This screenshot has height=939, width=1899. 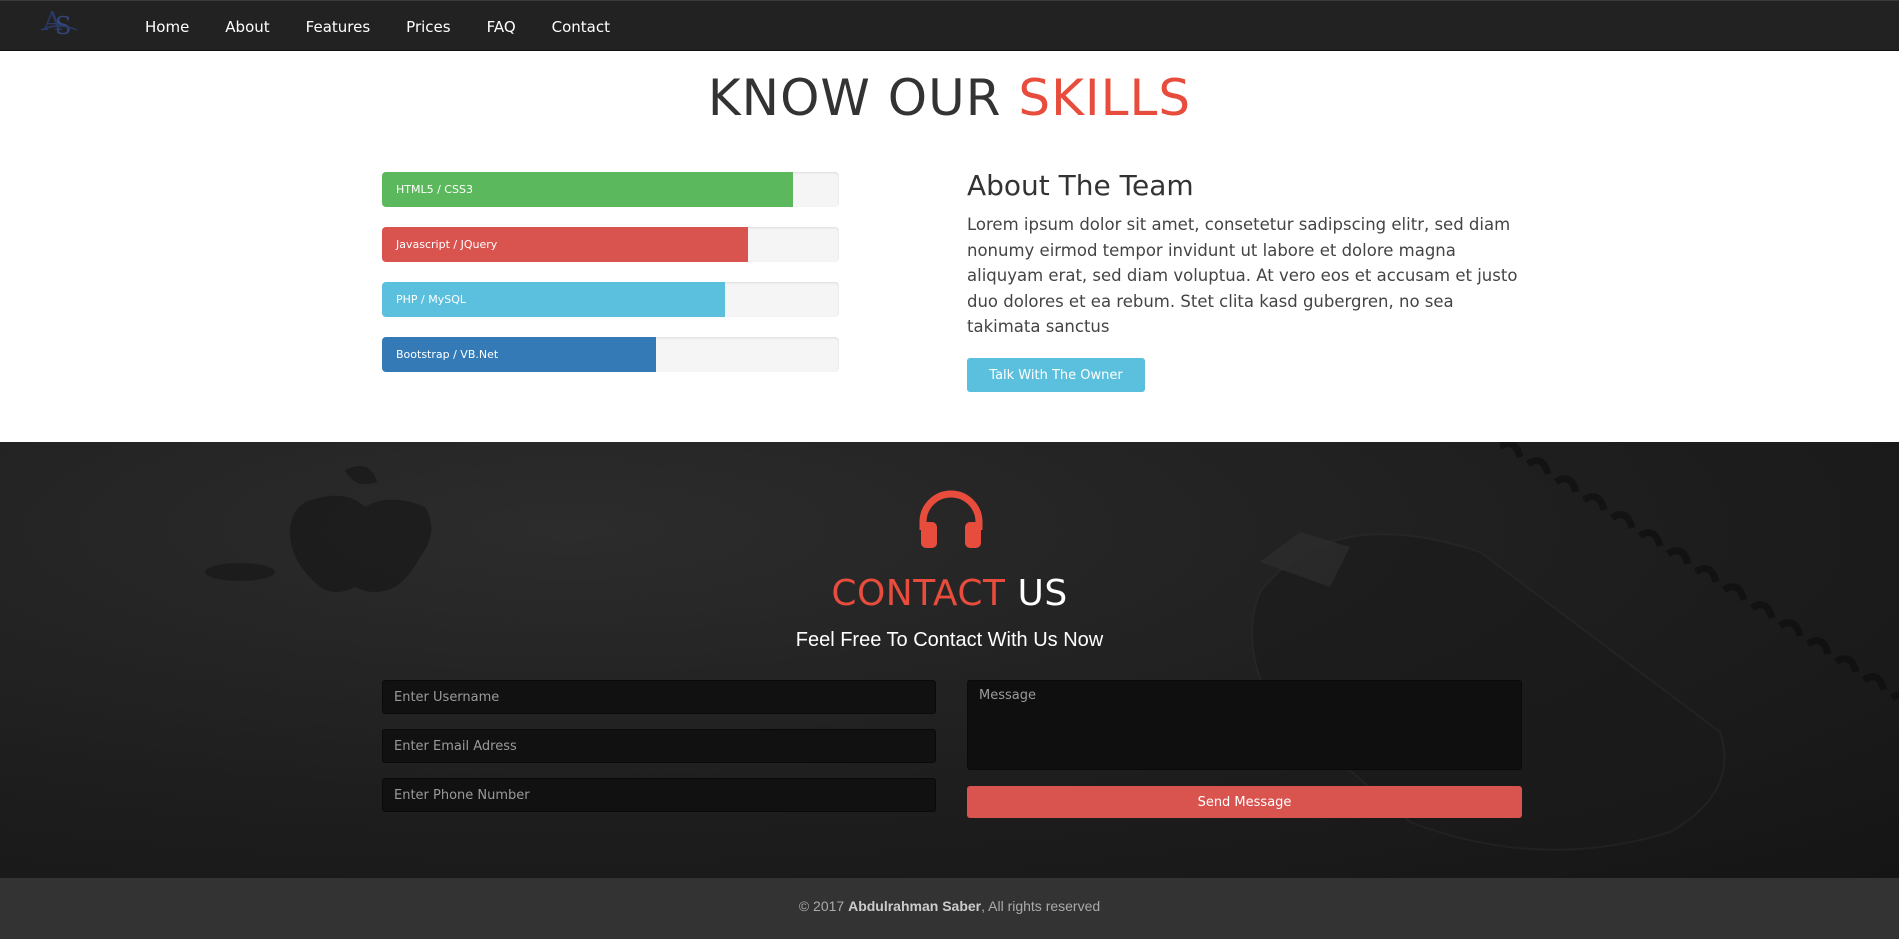 I want to click on contact-title: CONTACT US, so click(x=949, y=593).